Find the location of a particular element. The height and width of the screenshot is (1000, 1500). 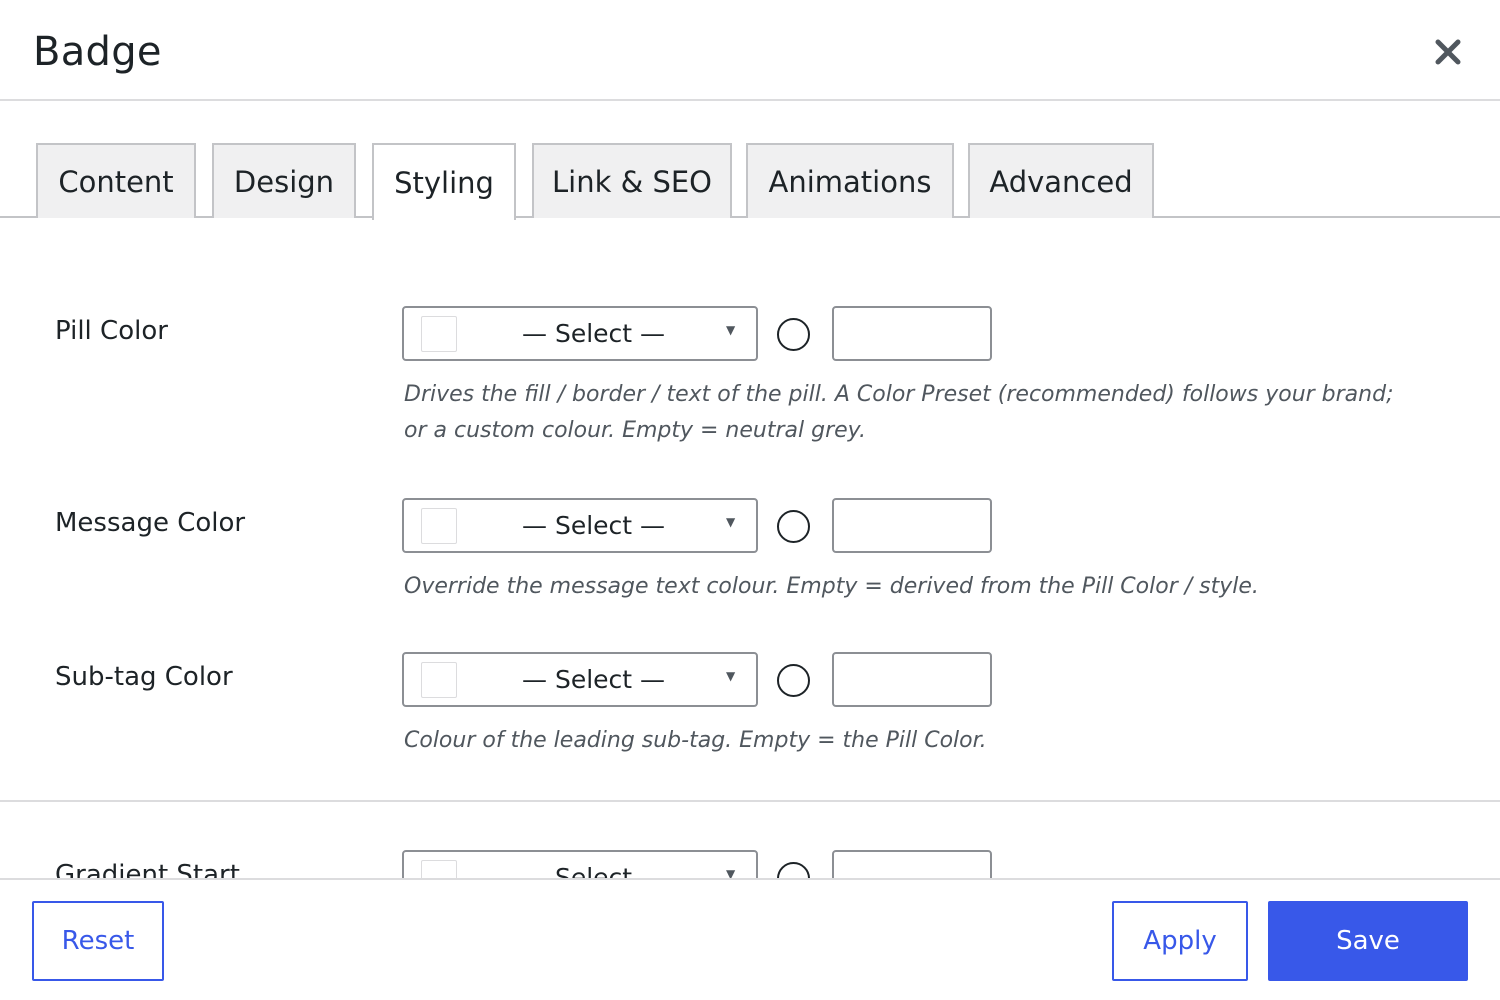

pill-color-select: — Select — ▼ is located at coordinates (580, 333).